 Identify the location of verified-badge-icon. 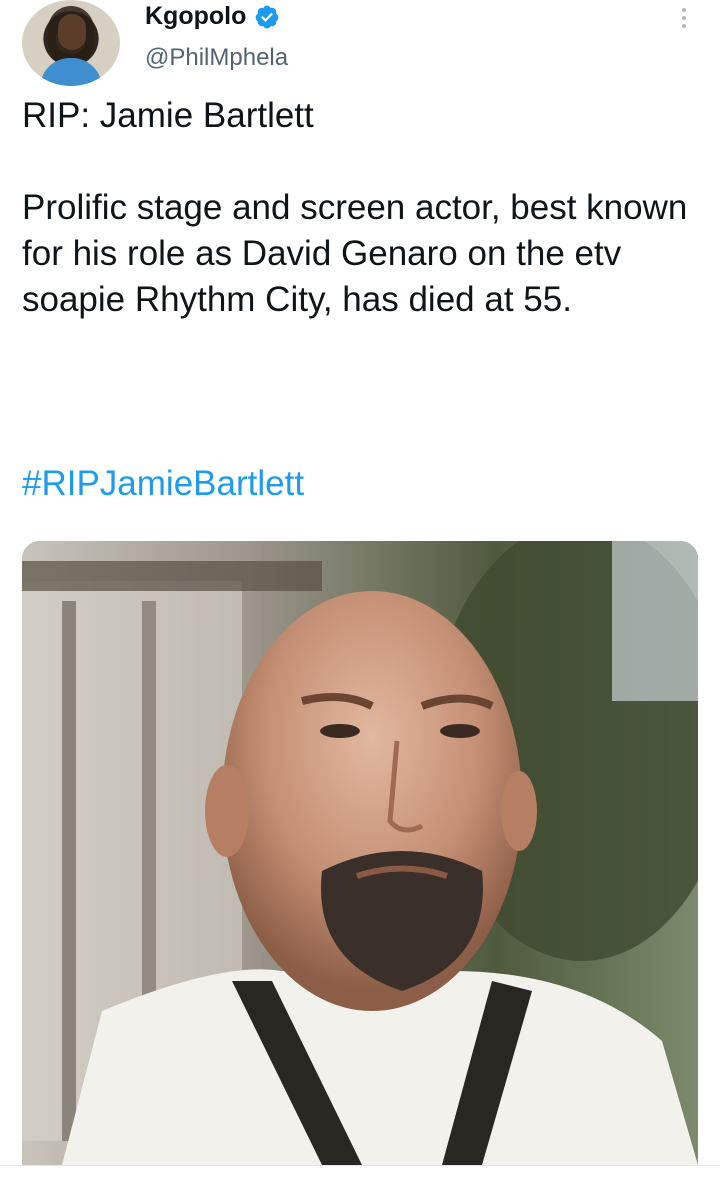
(267, 16).